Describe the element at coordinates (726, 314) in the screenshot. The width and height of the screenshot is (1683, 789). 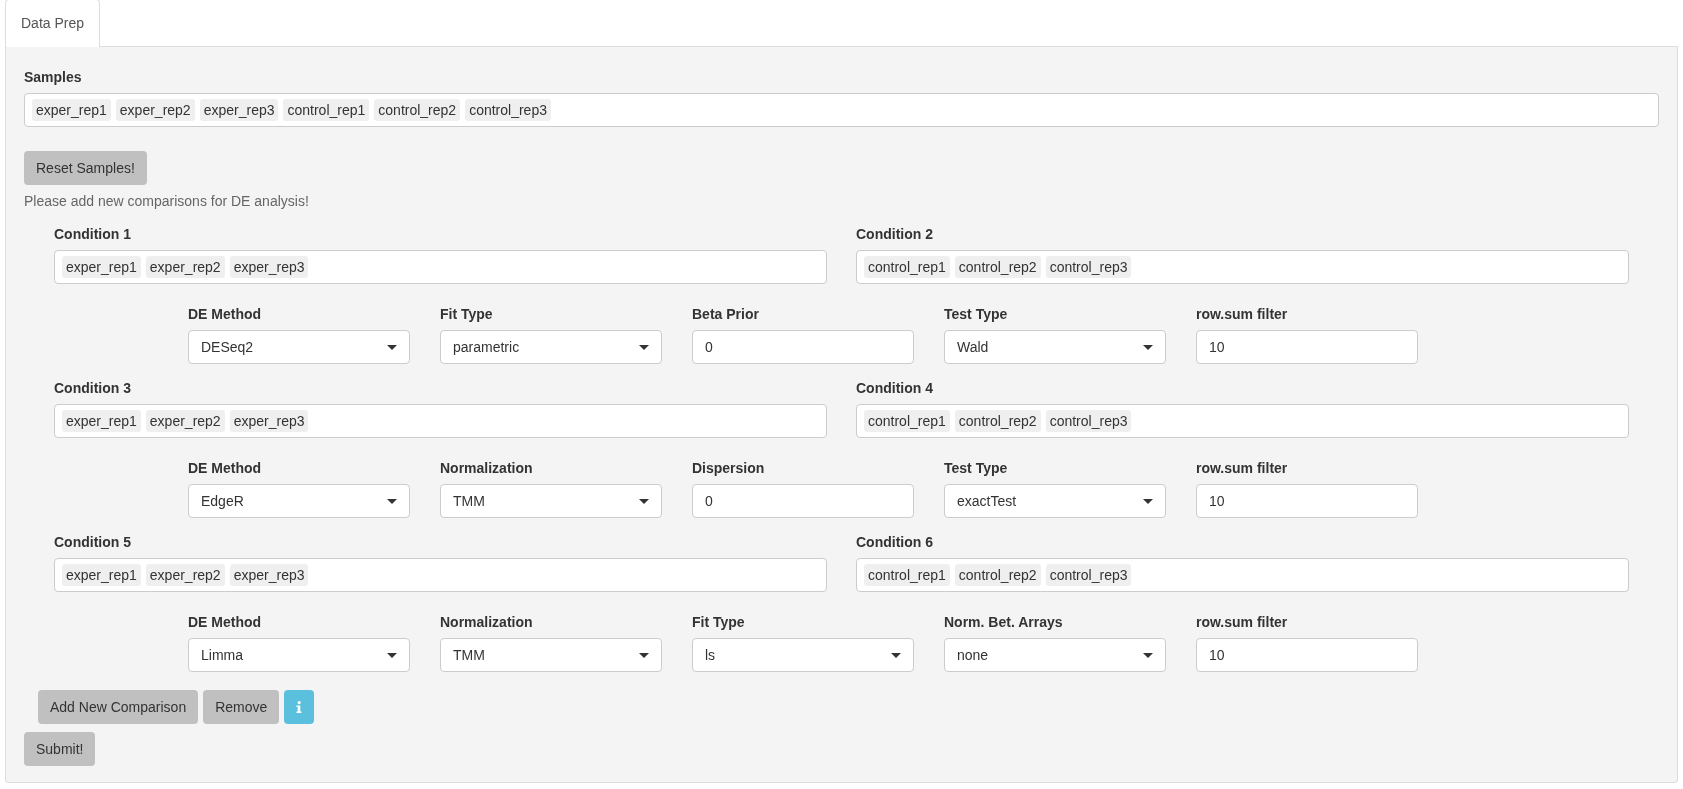
I see `field-label: Beta Prior` at that location.